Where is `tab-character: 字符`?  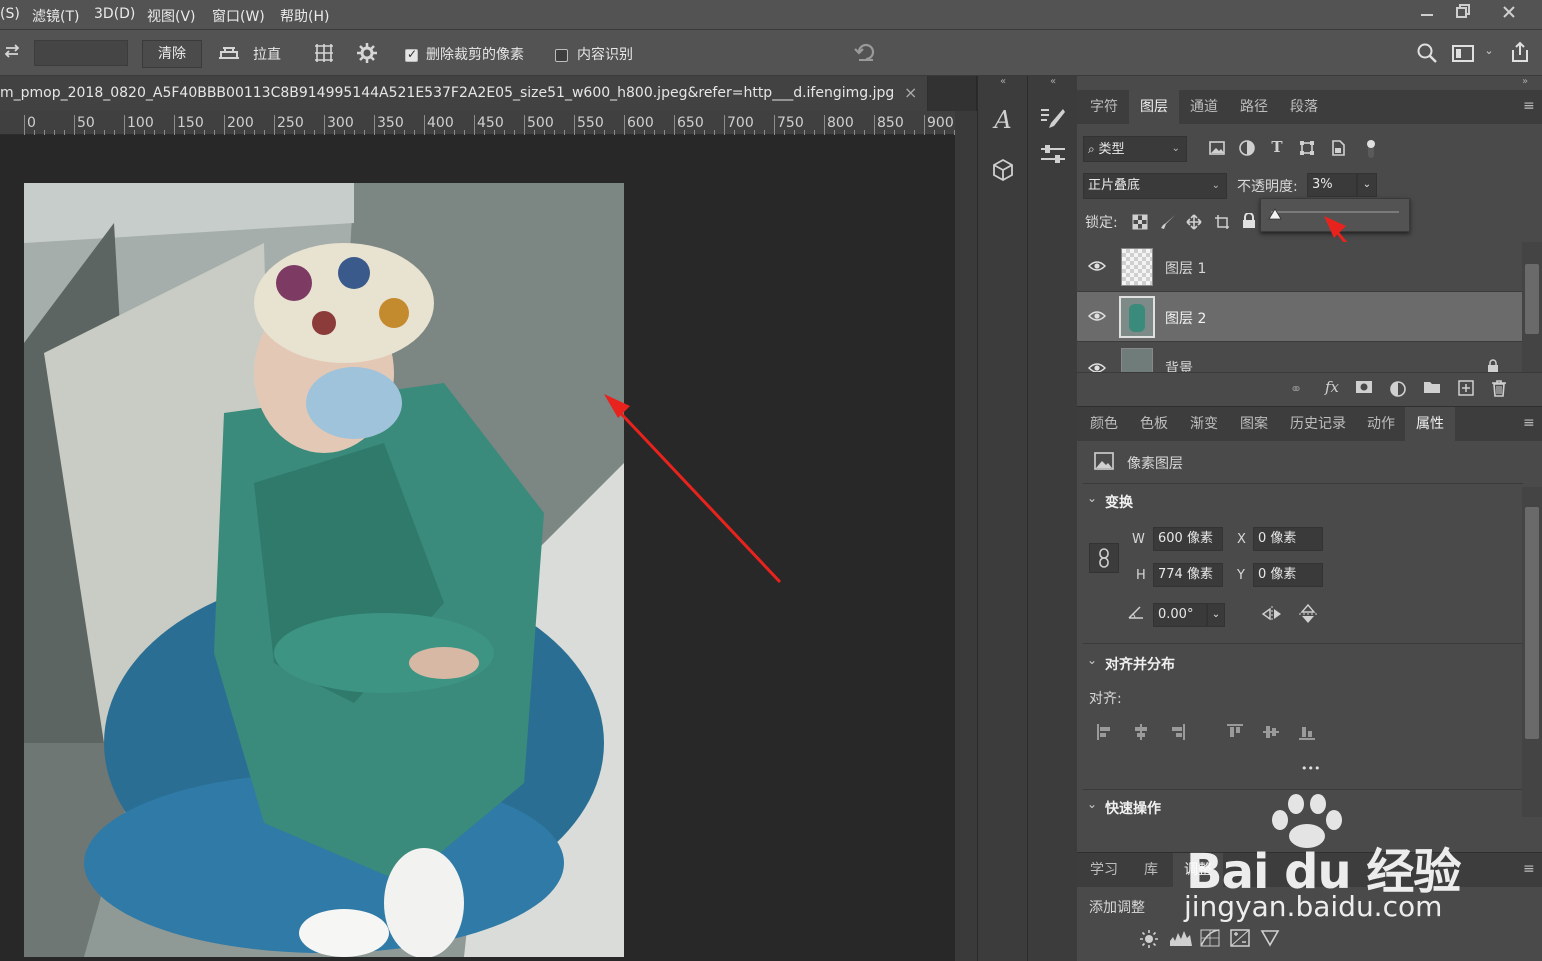 tab-character: 字符 is located at coordinates (1104, 107).